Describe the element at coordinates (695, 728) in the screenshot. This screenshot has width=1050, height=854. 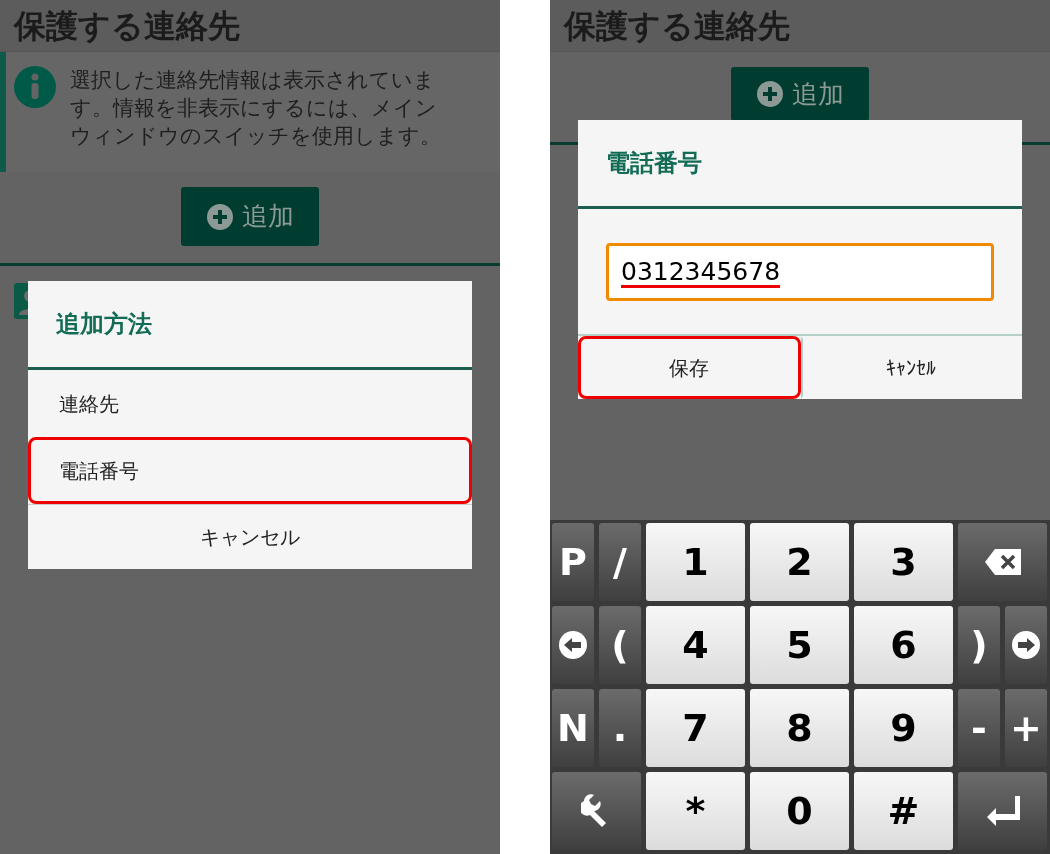
I see `keyboard-key: 7` at that location.